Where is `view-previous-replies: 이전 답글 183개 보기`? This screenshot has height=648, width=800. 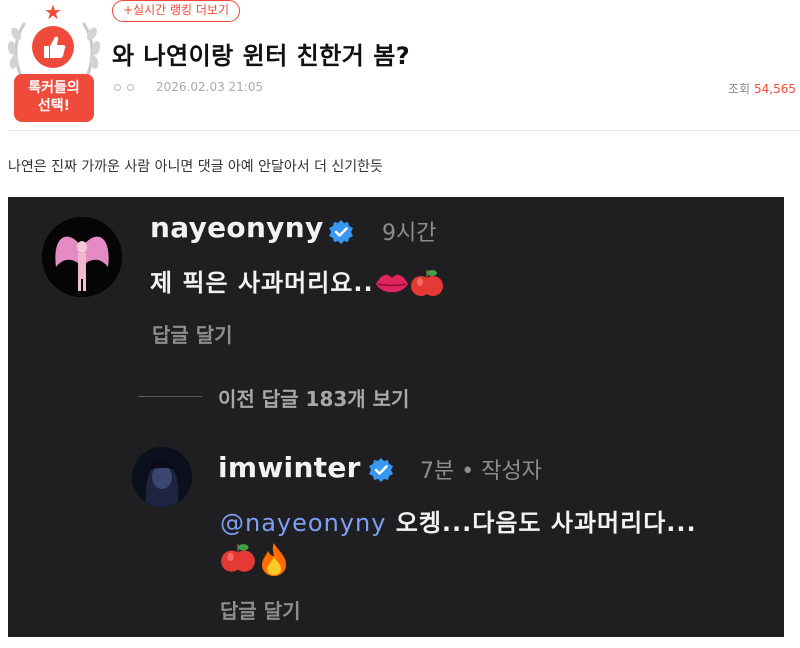 view-previous-replies: 이전 답글 183개 보기 is located at coordinates (313, 397).